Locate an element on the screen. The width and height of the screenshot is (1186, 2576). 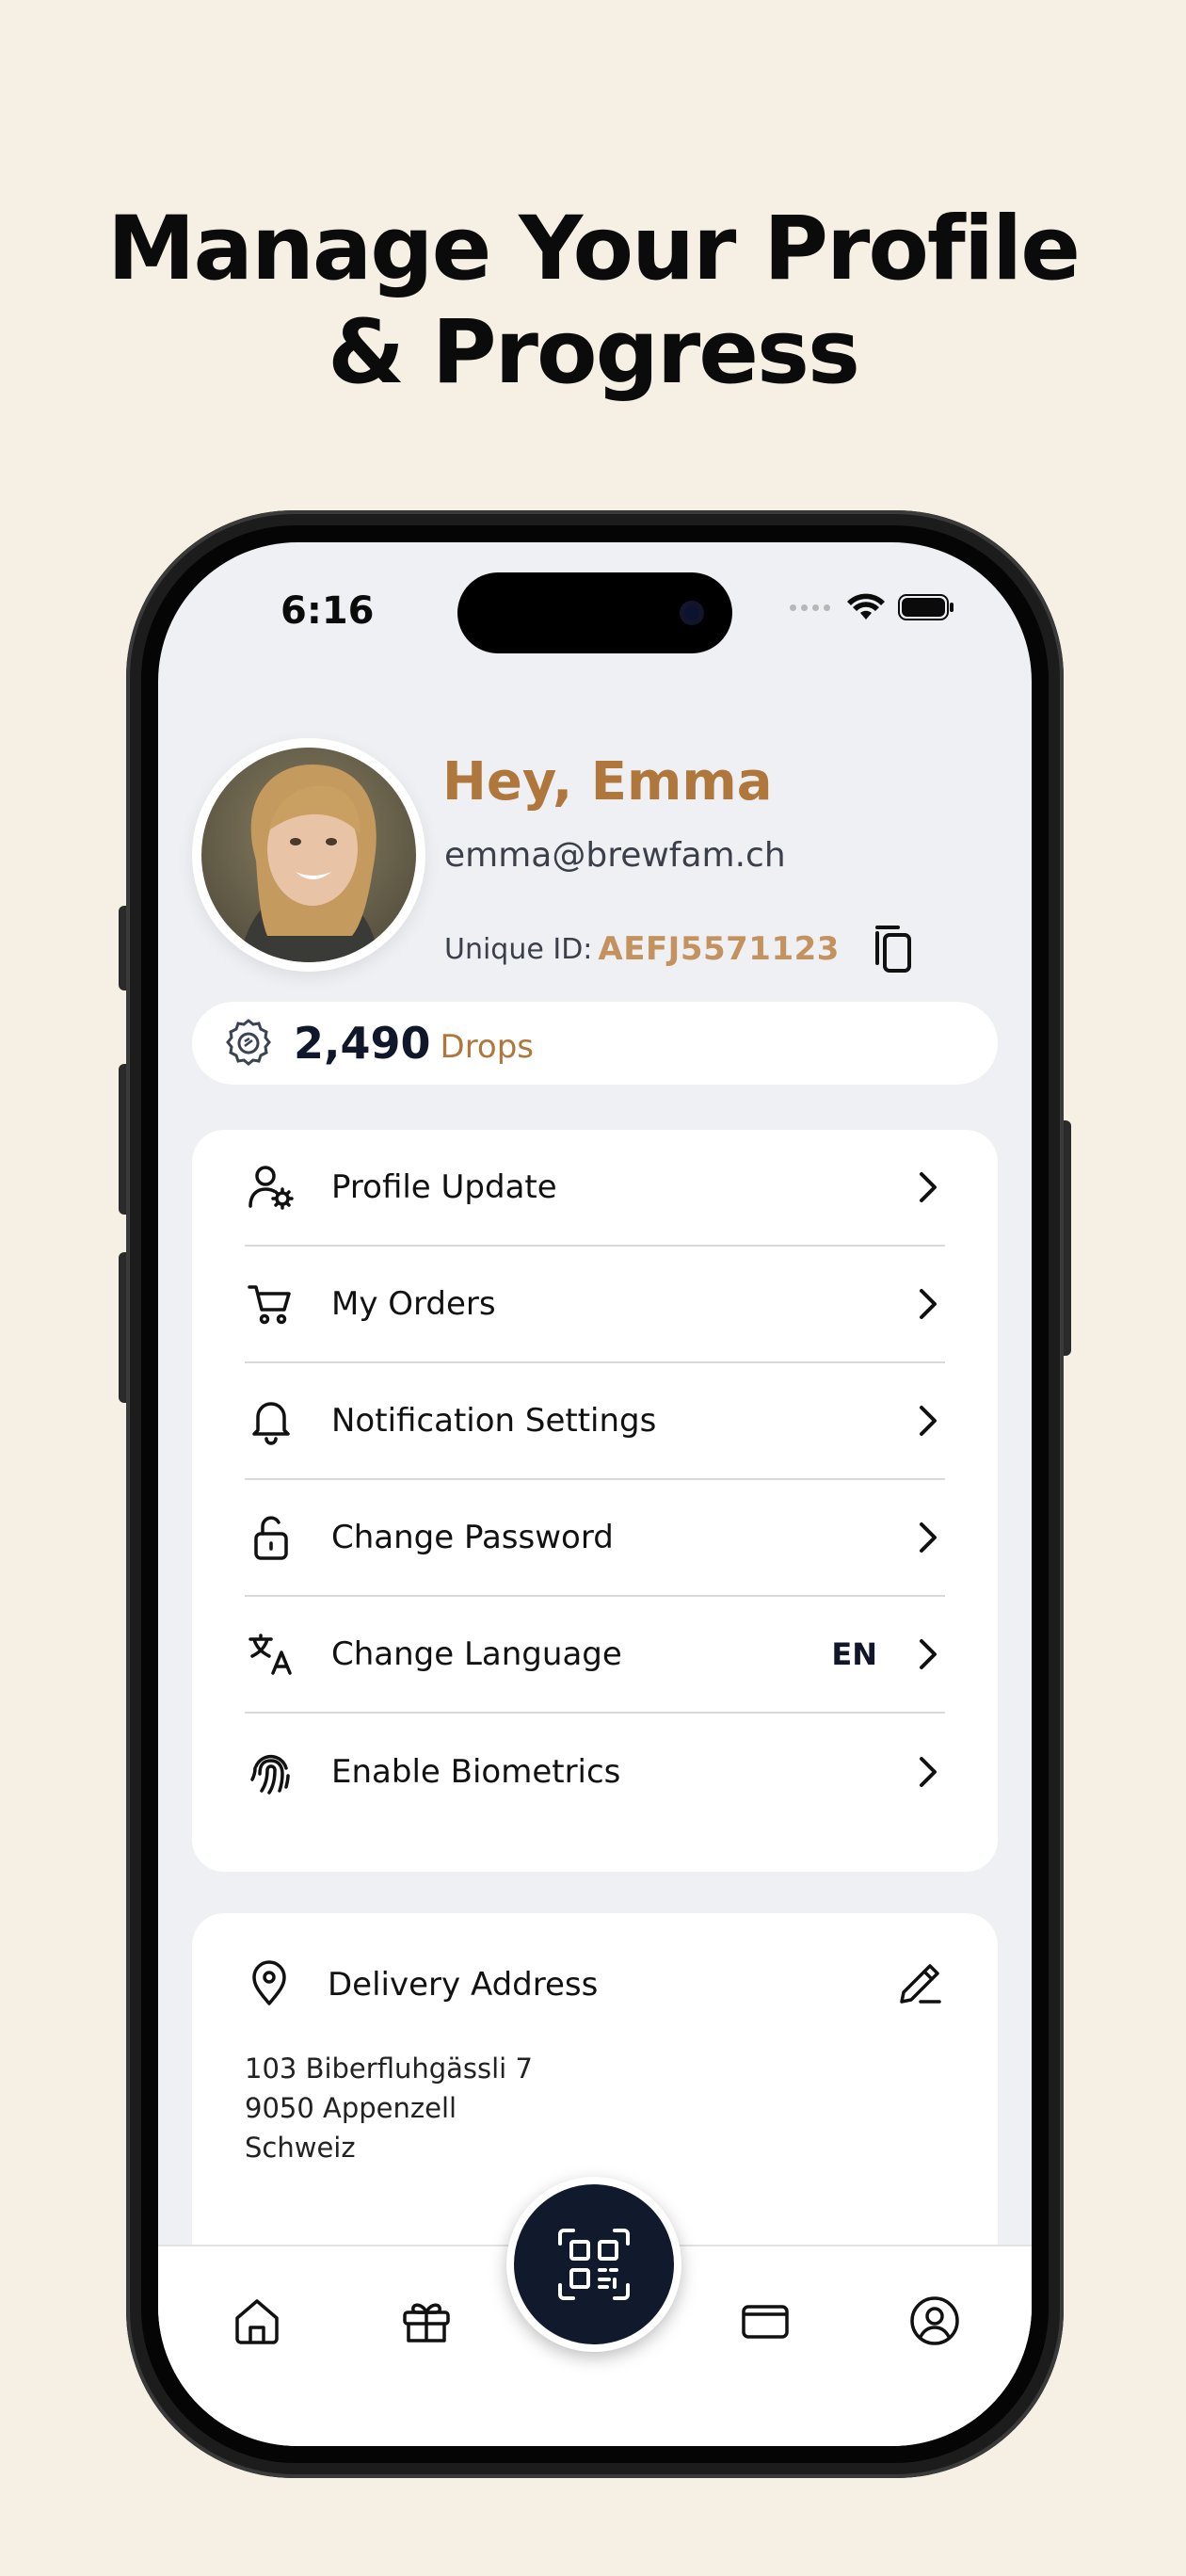
unlock-icon is located at coordinates (271, 1537).